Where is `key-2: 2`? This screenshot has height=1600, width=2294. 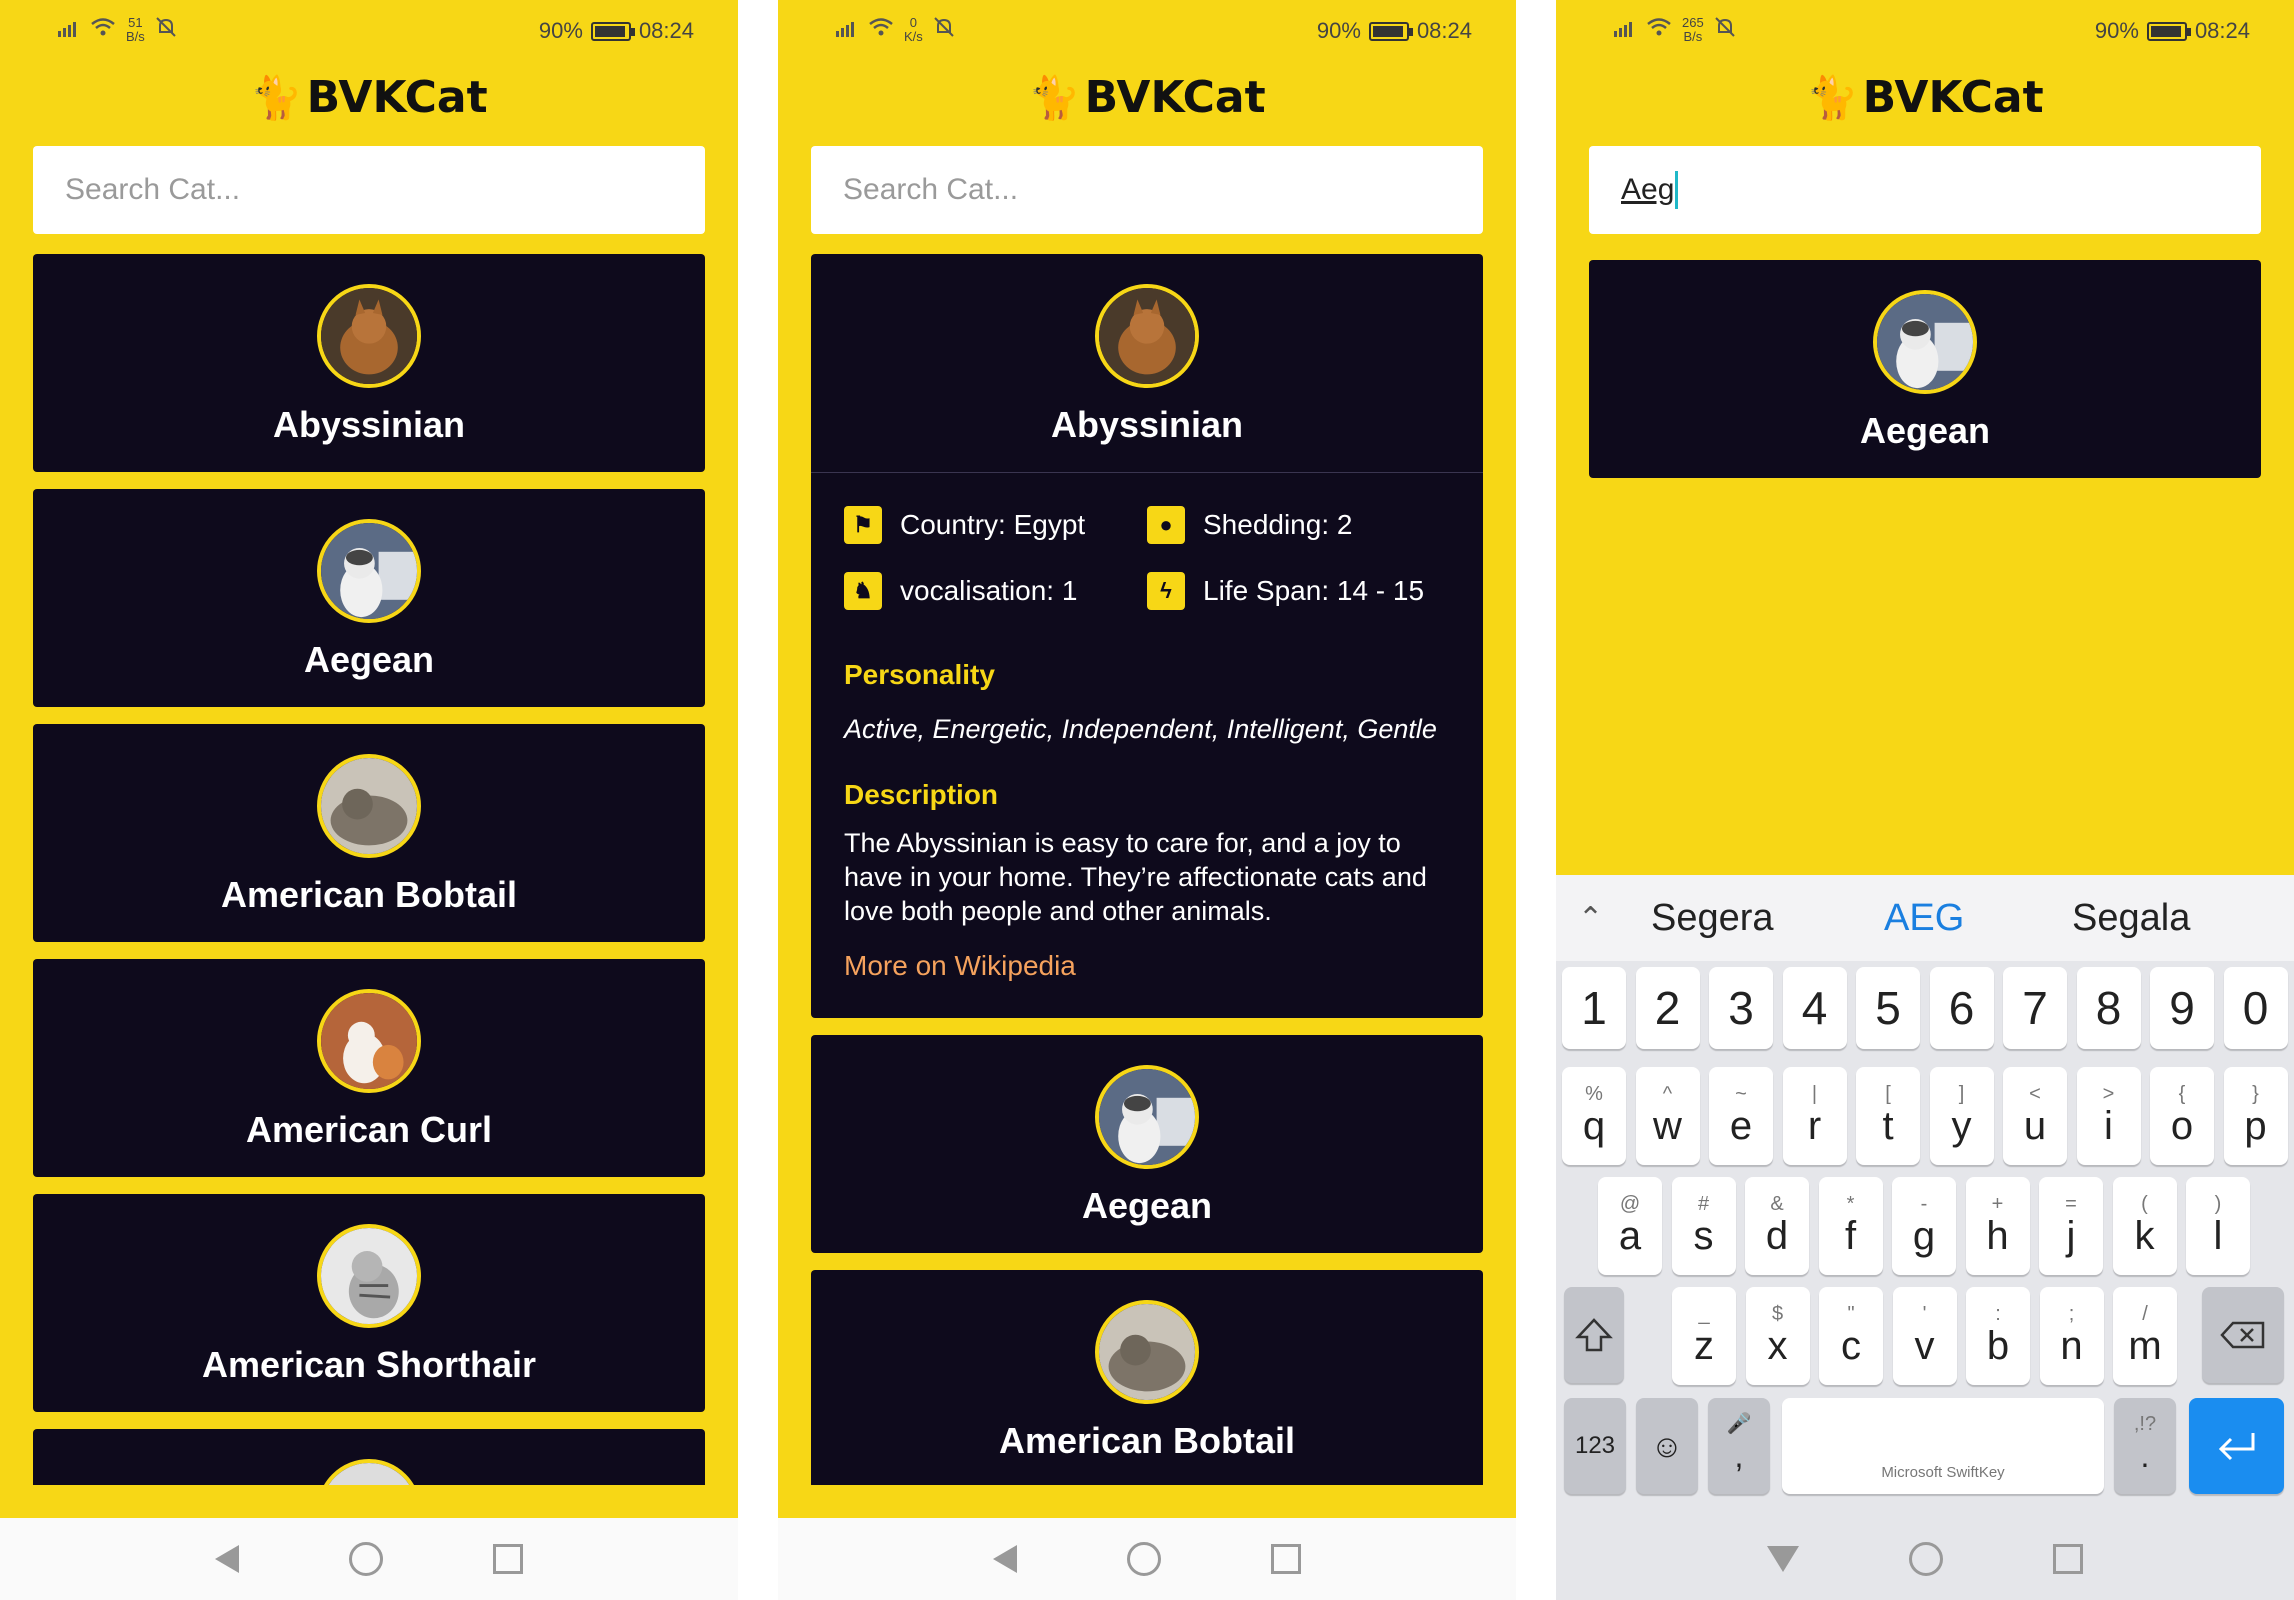
key-2: 2 is located at coordinates (1667, 1008).